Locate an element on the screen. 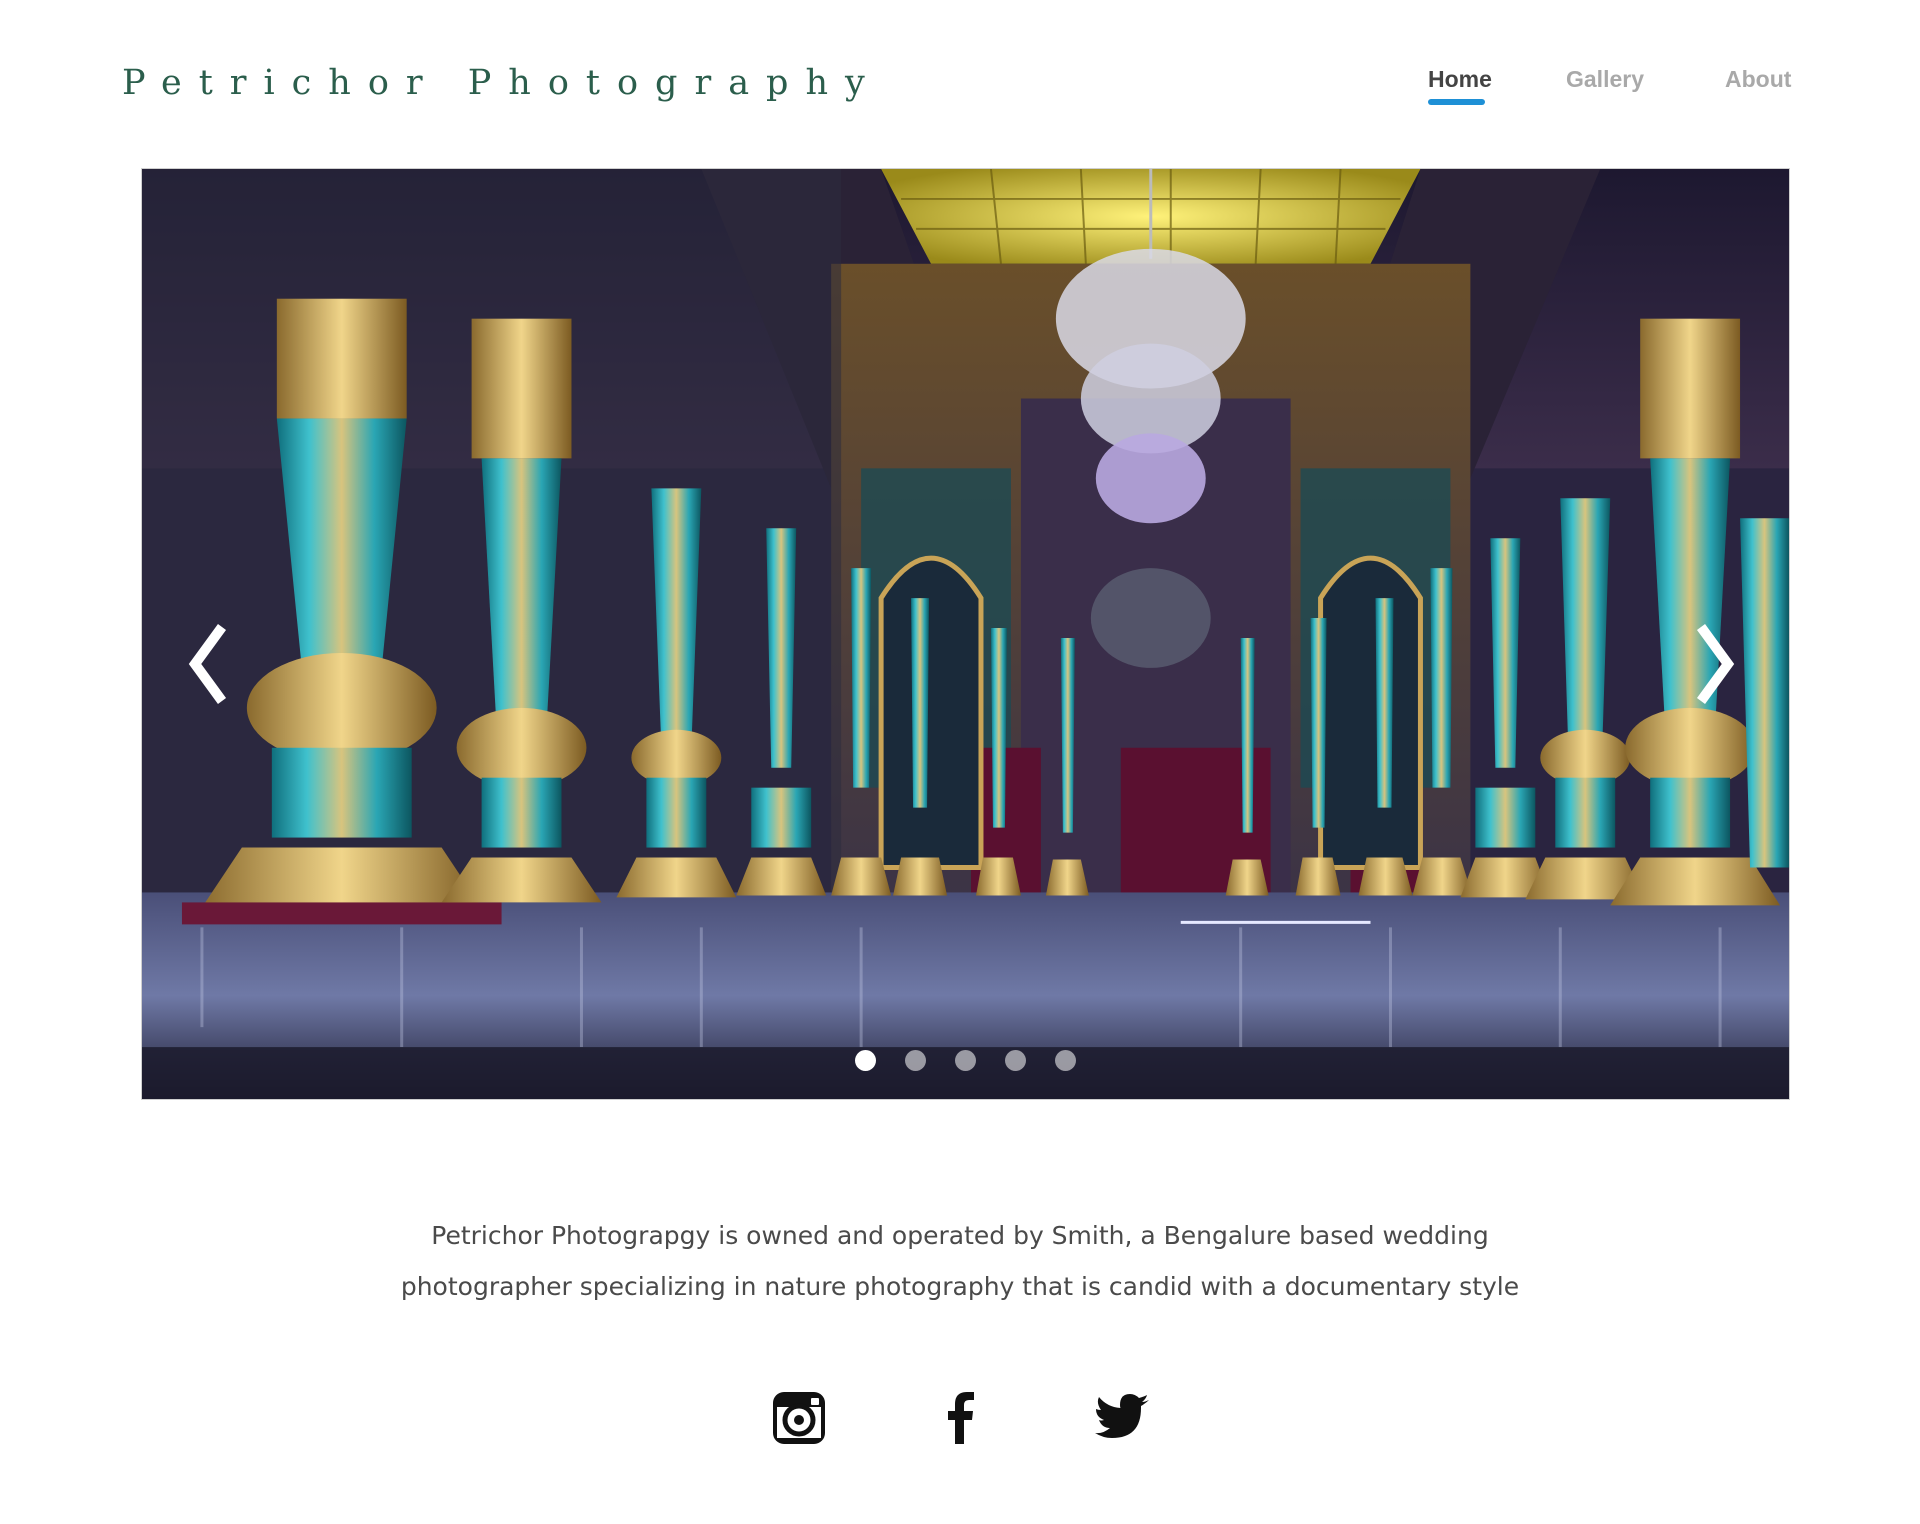 The image size is (1920, 1524). twitter-link is located at coordinates (1123, 1418).